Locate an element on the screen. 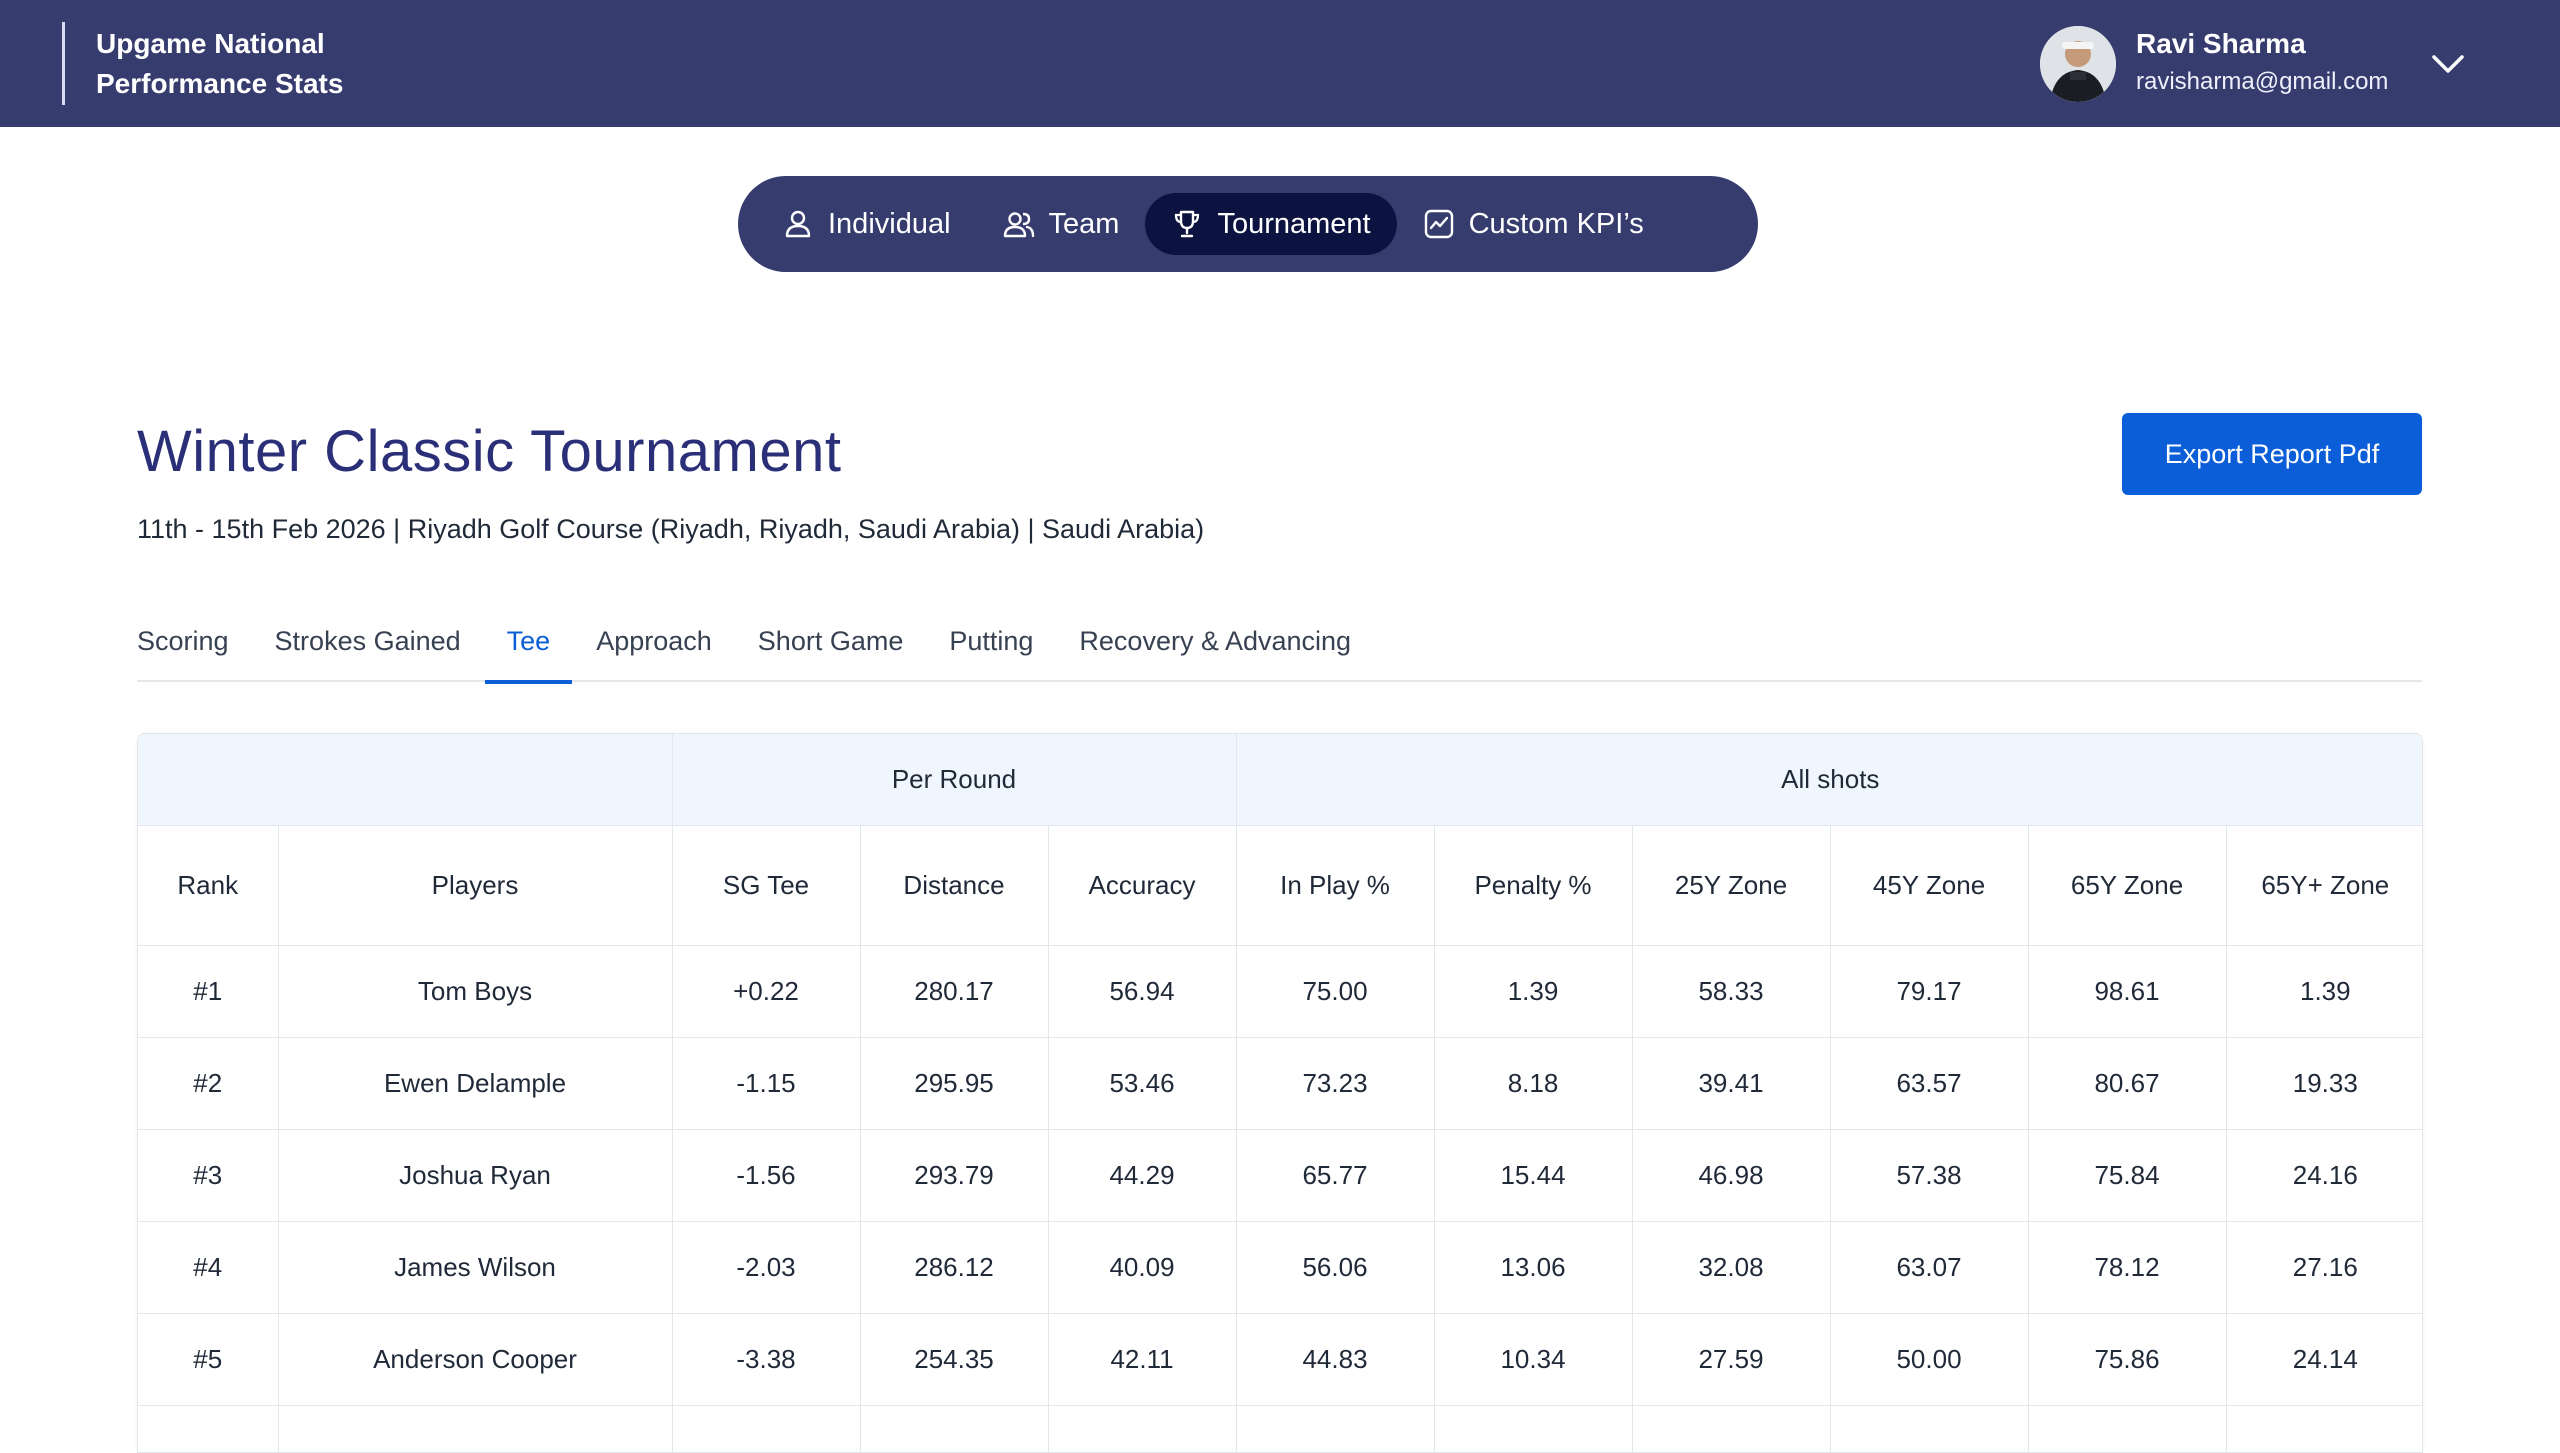 This screenshot has height=1453, width=2560. column-header: Rank is located at coordinates (208, 885).